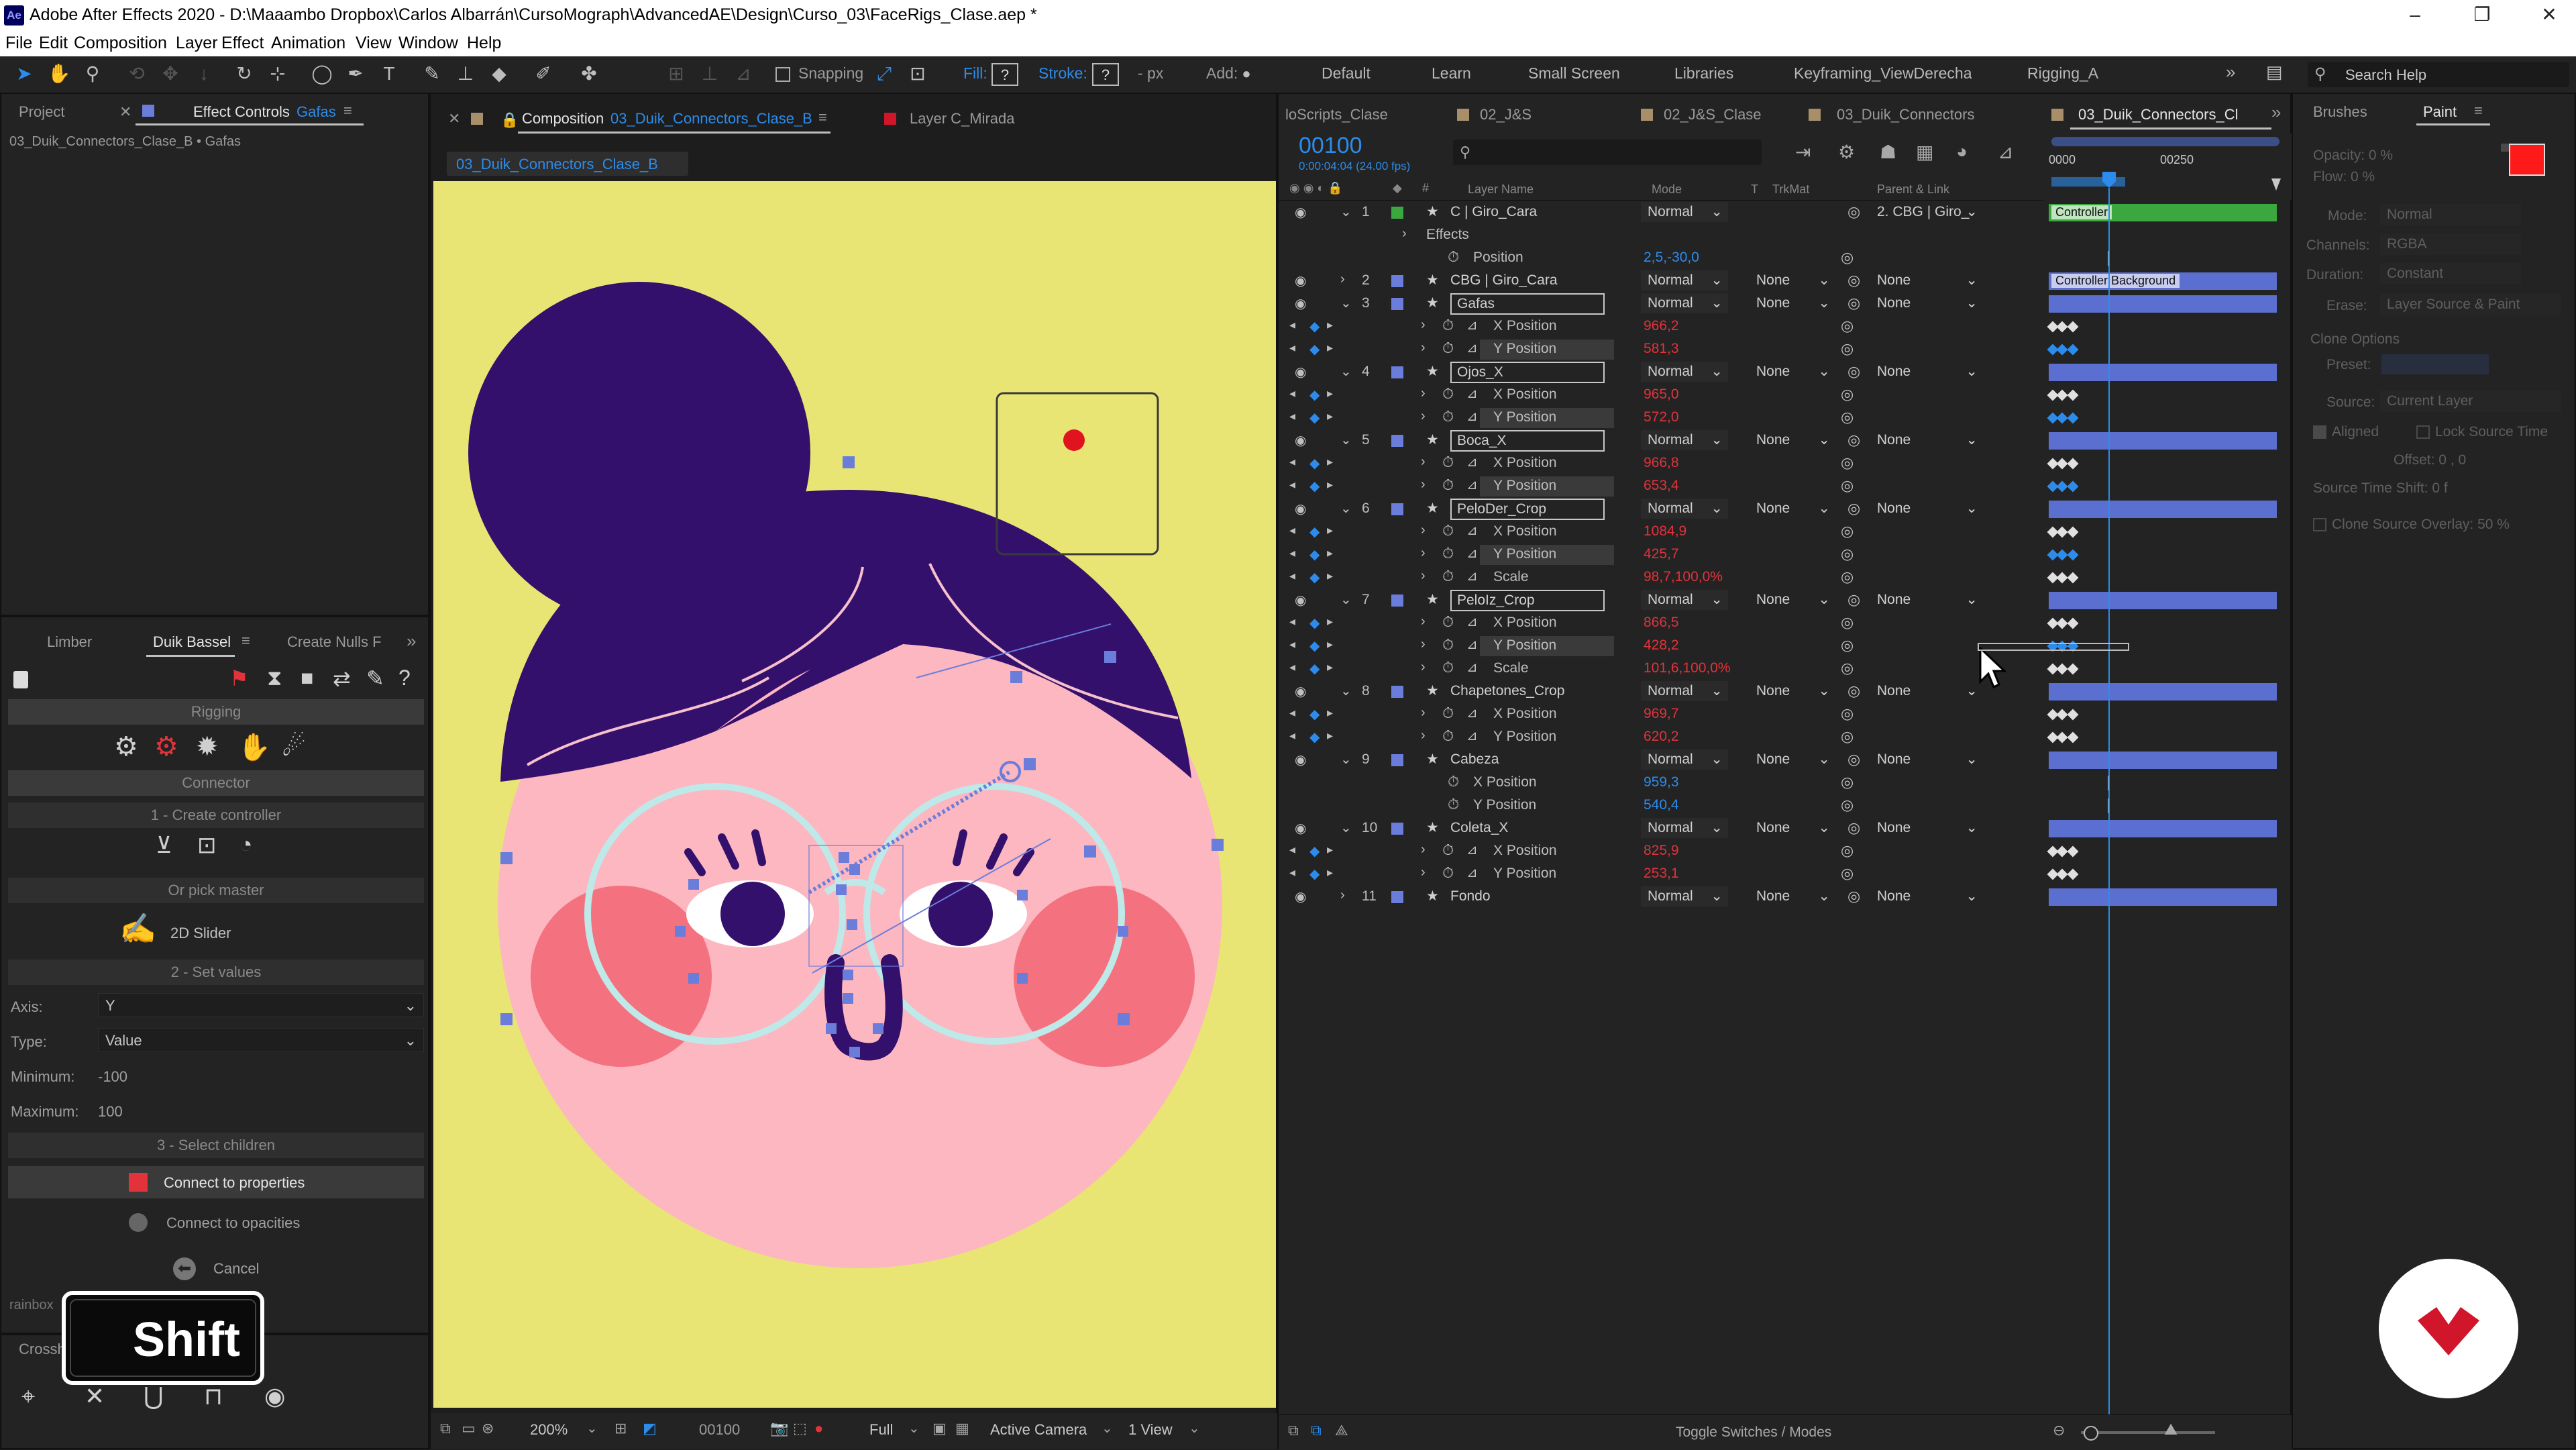  Describe the element at coordinates (242, 43) in the screenshot. I see `menu-effect: Effect` at that location.